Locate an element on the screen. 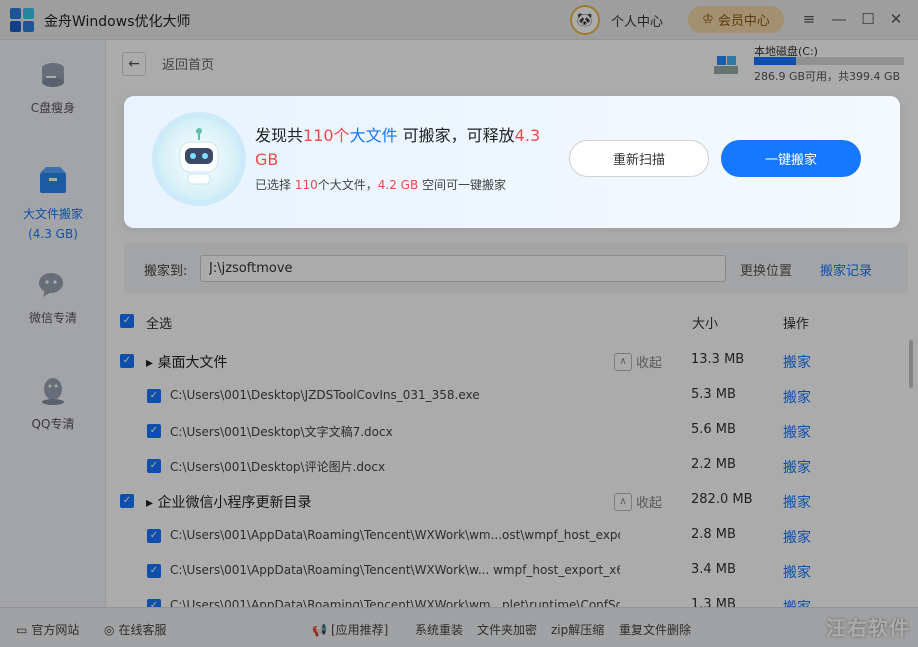 This screenshot has width=918, height=647. one-click-move-button: 一键搬家 is located at coordinates (791, 158).